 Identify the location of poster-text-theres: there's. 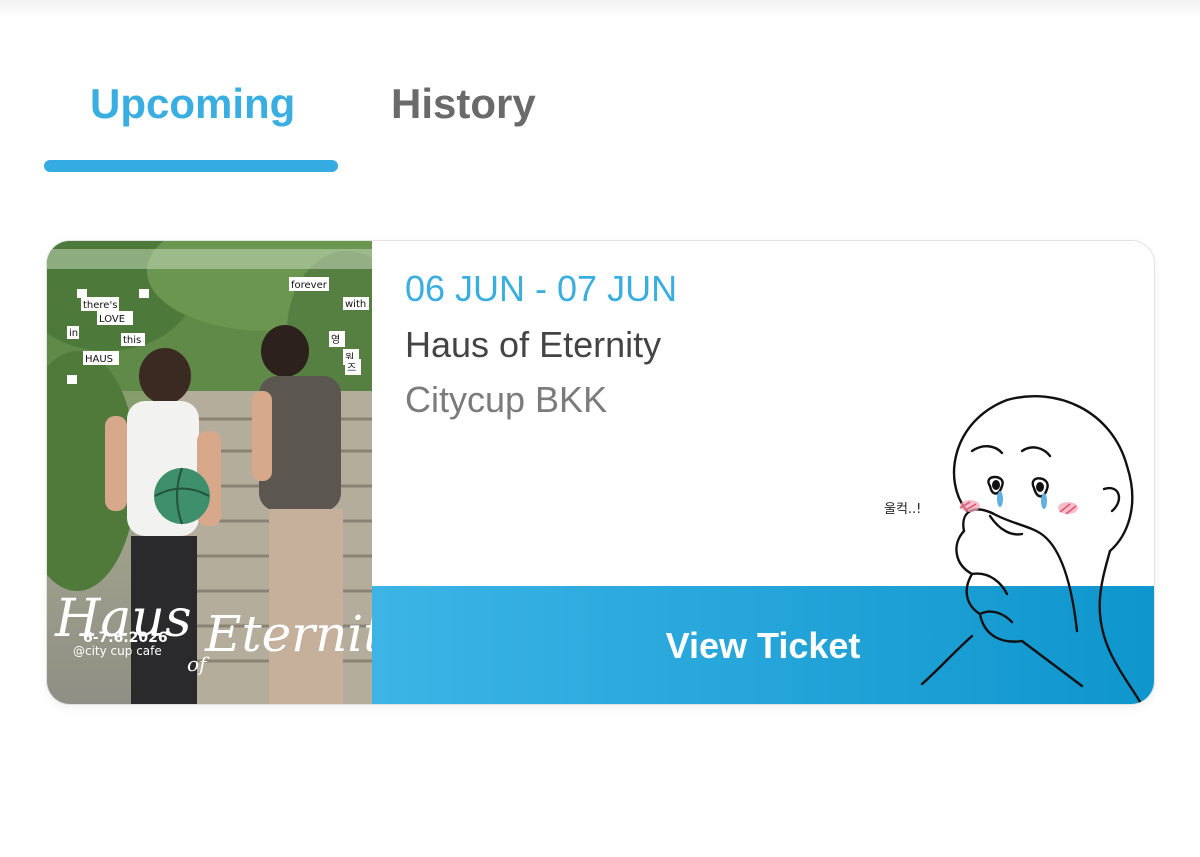
(100, 305).